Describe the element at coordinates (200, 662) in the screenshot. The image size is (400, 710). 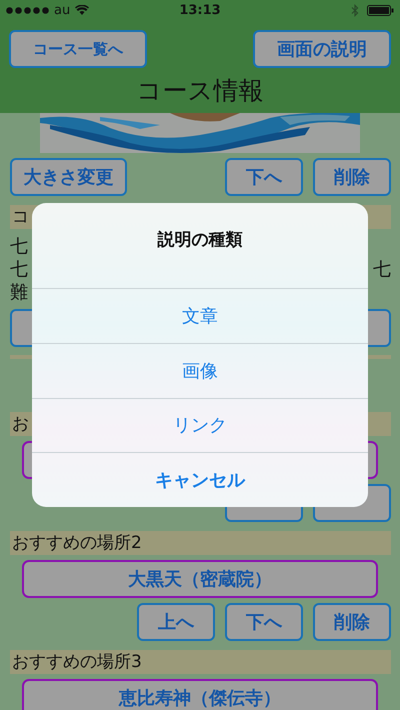
I see `section-header: おすすめの場所3` at that location.